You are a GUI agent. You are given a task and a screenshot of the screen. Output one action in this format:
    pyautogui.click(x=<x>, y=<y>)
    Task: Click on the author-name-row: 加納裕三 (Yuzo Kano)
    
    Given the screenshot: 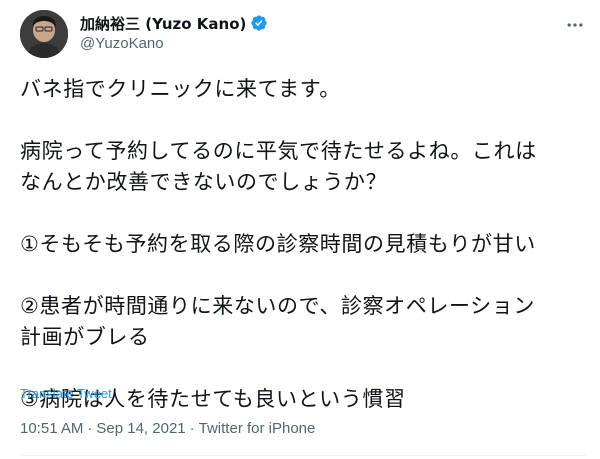 What is the action you would take?
    pyautogui.click(x=174, y=23)
    